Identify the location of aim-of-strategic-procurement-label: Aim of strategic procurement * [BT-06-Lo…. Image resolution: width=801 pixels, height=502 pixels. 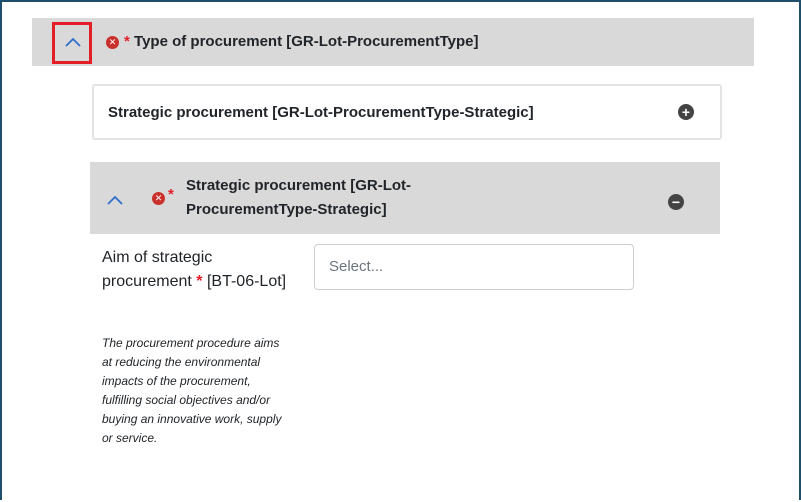
(197, 270).